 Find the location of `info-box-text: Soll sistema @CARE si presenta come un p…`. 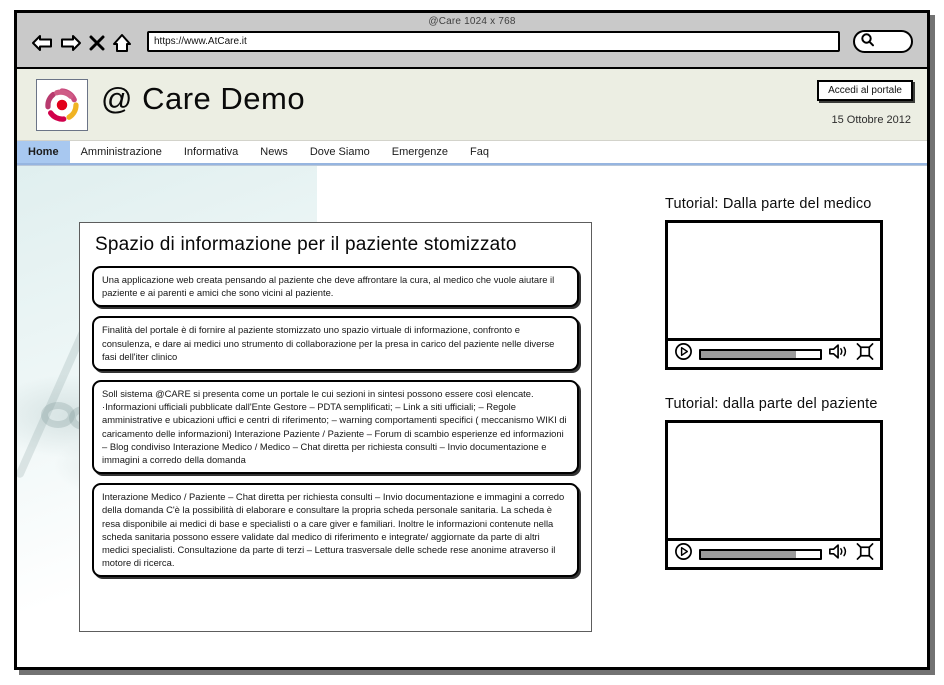

info-box-text: Soll sistema @CARE si presenta come un p… is located at coordinates (334, 427).